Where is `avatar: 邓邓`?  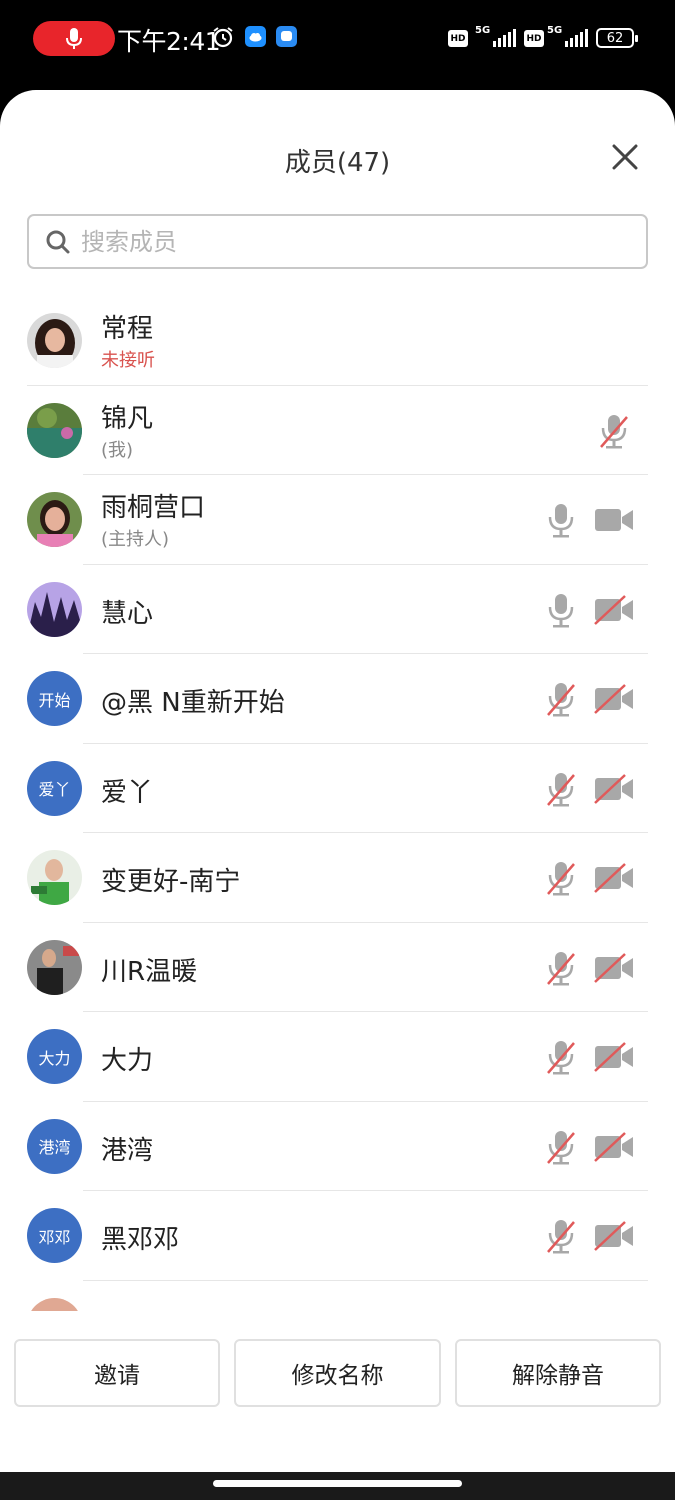 avatar: 邓邓 is located at coordinates (54, 1235).